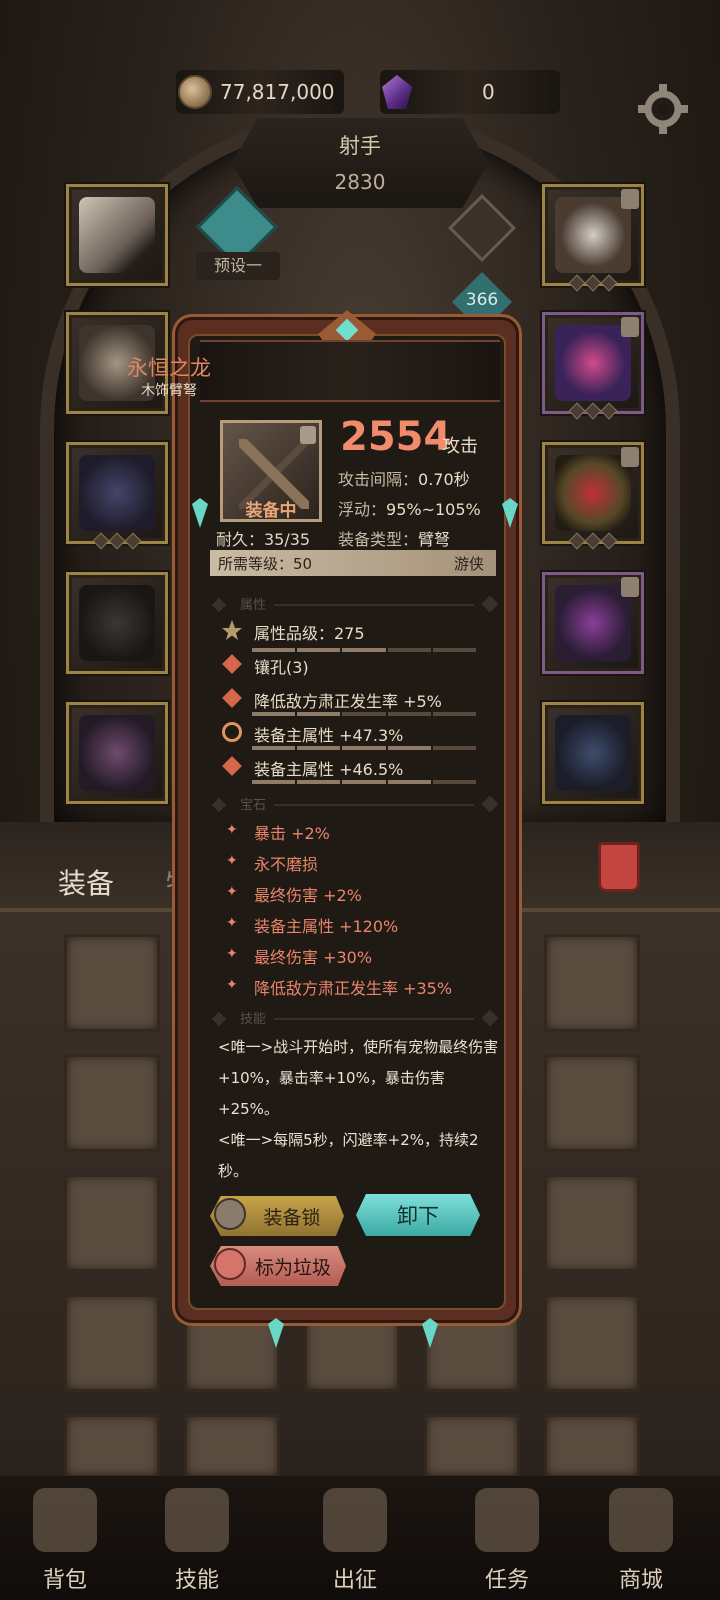 The image size is (720, 1600). Describe the element at coordinates (281, 667) in the screenshot. I see `attribute-line: 镶孔(3)` at that location.